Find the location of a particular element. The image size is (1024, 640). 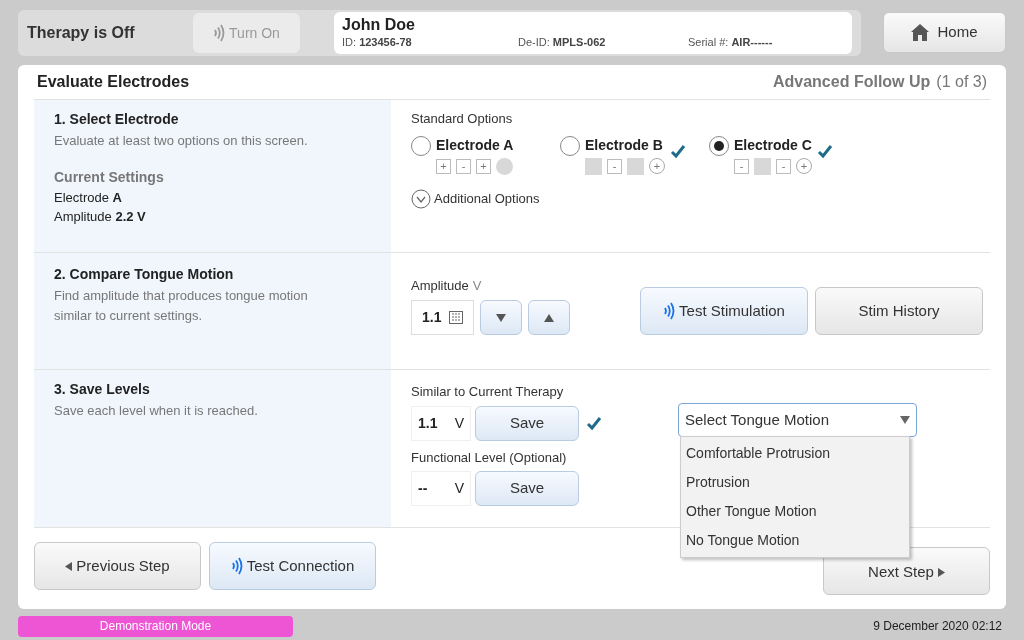

page-title: Evaluate Electrodes is located at coordinates (113, 82).